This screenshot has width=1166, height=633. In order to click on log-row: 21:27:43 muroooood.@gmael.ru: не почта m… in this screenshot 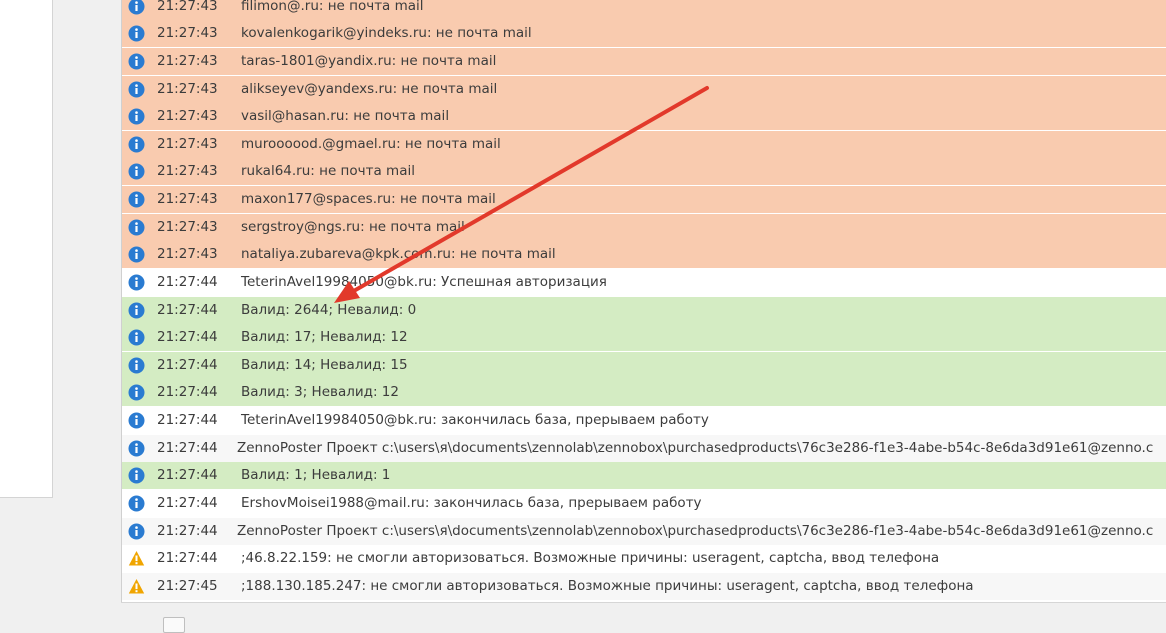, I will do `click(644, 144)`.